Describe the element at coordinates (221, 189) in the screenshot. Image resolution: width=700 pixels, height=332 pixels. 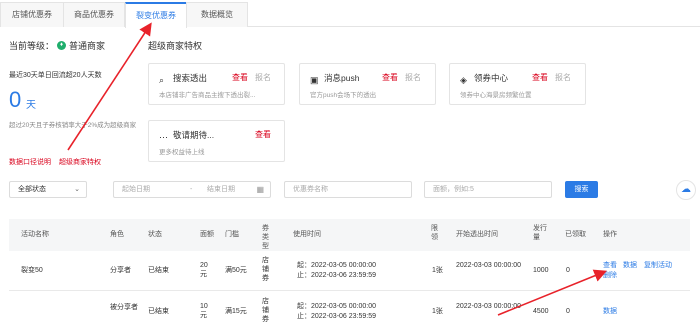
I see `end-date-placeholder: 结束日期` at that location.